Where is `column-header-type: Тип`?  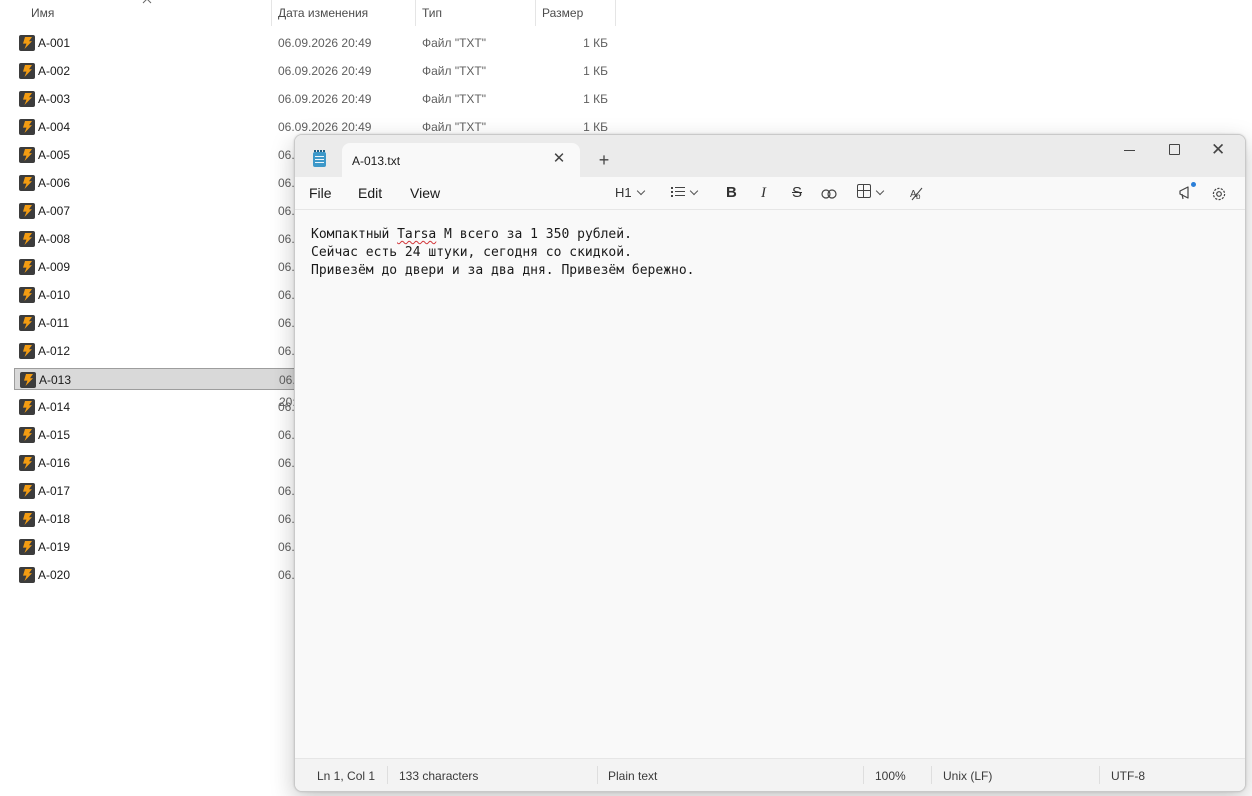 column-header-type: Тип is located at coordinates (475, 13).